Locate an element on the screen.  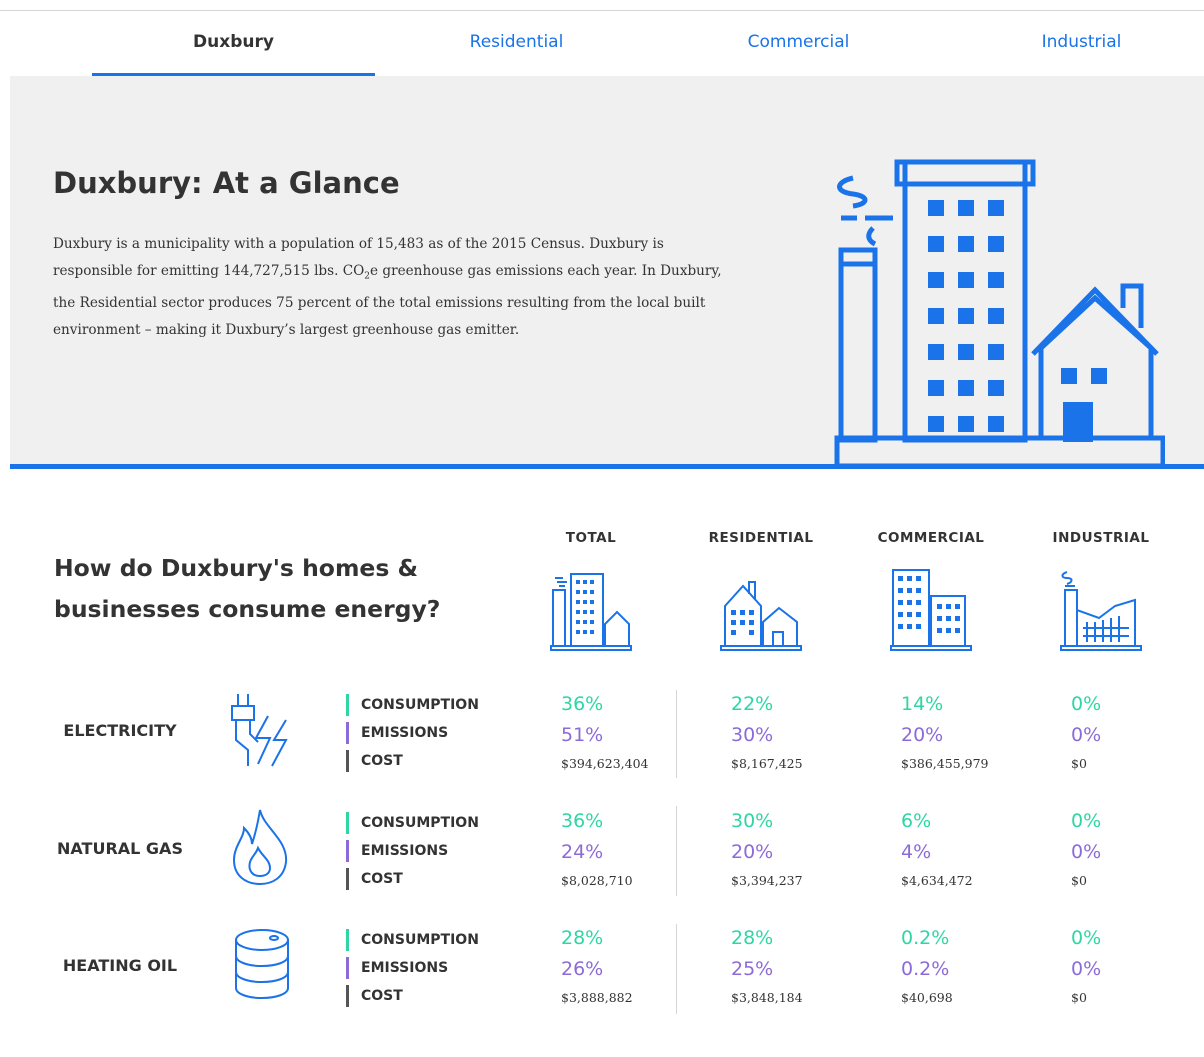
electricity-industrial-emissions: 0% is located at coordinates (1086, 735).